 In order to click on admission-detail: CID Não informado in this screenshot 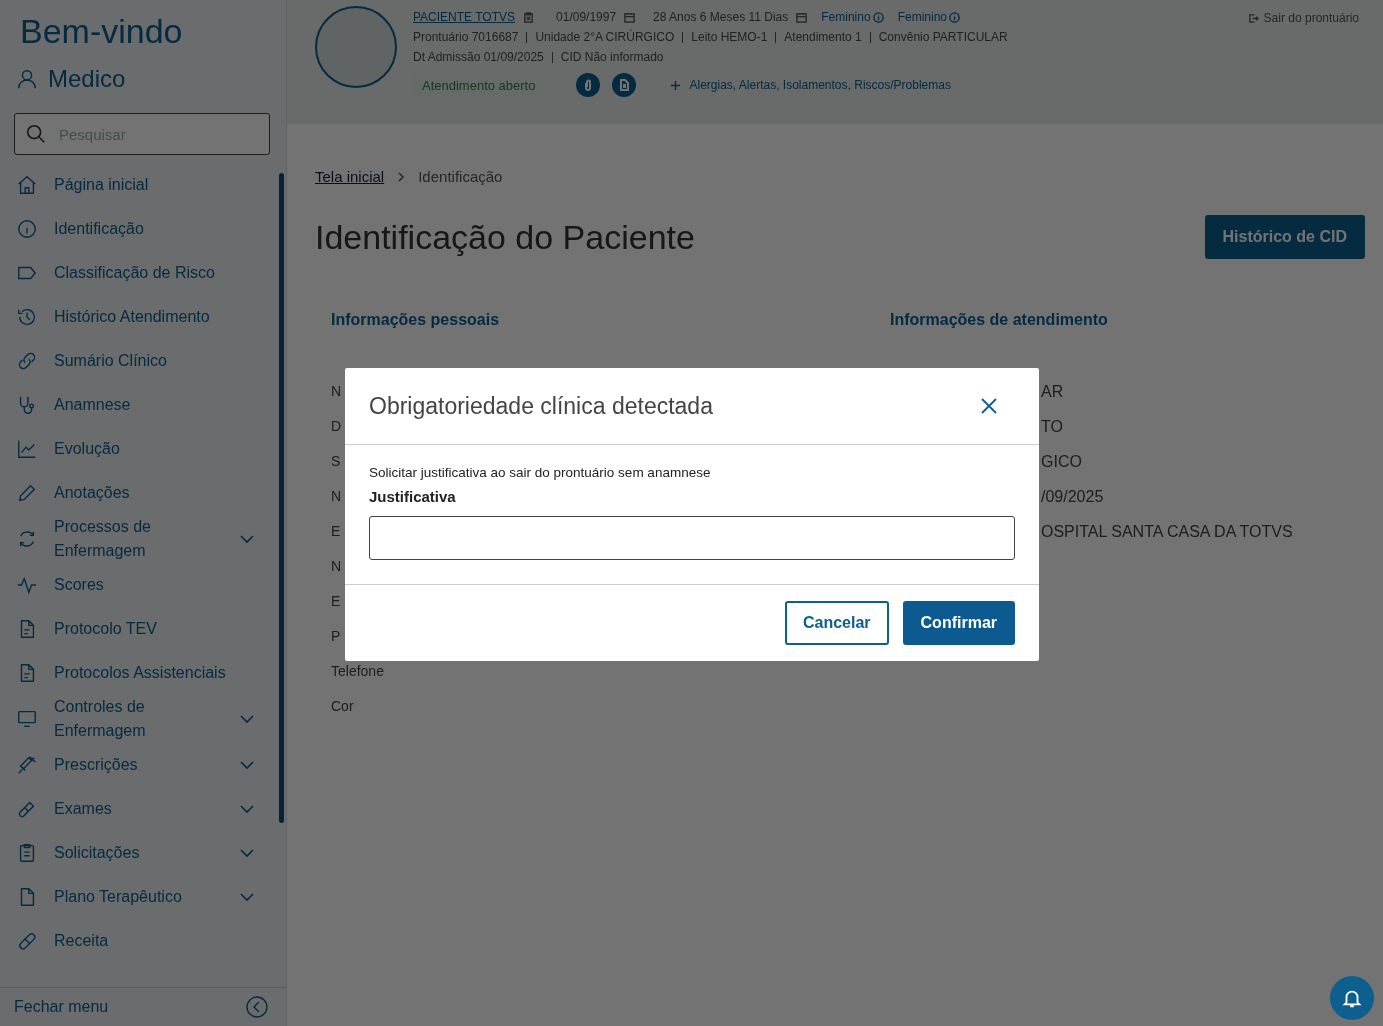, I will do `click(612, 57)`.